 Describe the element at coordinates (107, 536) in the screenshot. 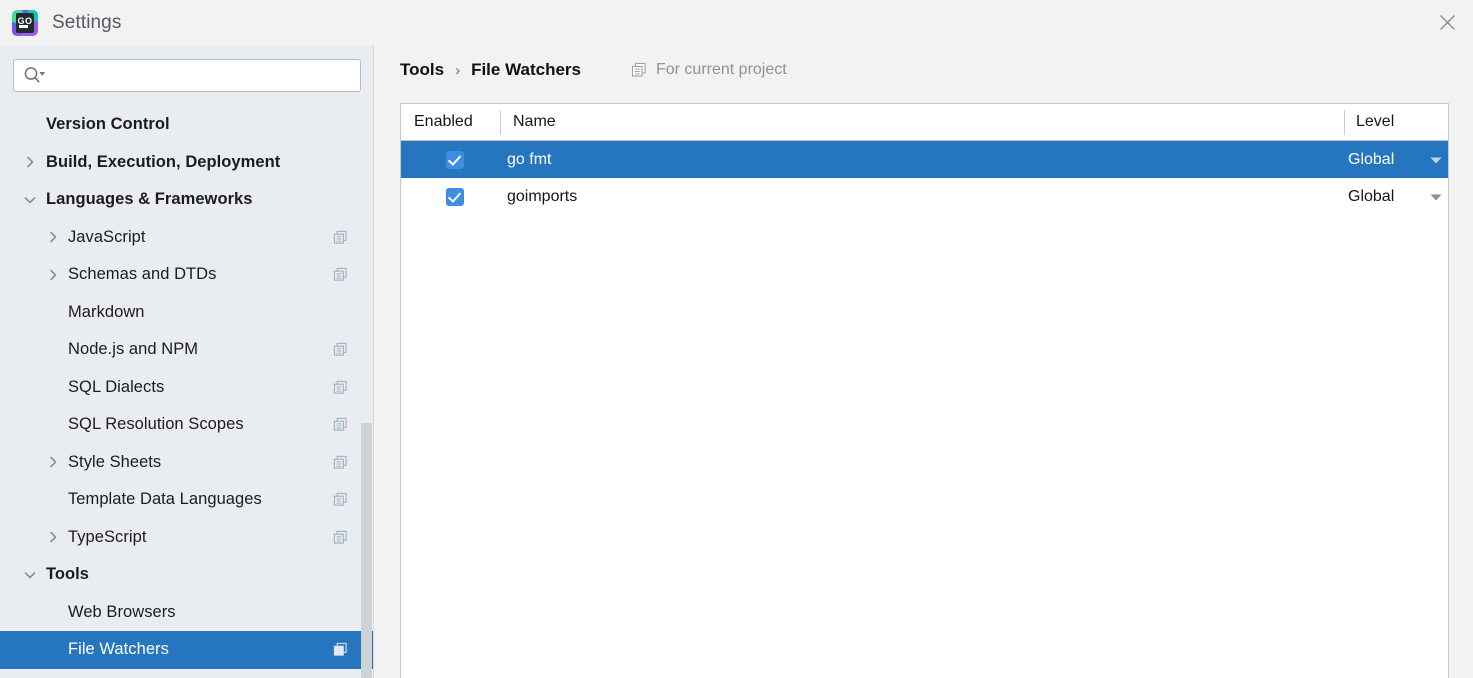

I see `sidebar-item-label: TypeScript` at that location.